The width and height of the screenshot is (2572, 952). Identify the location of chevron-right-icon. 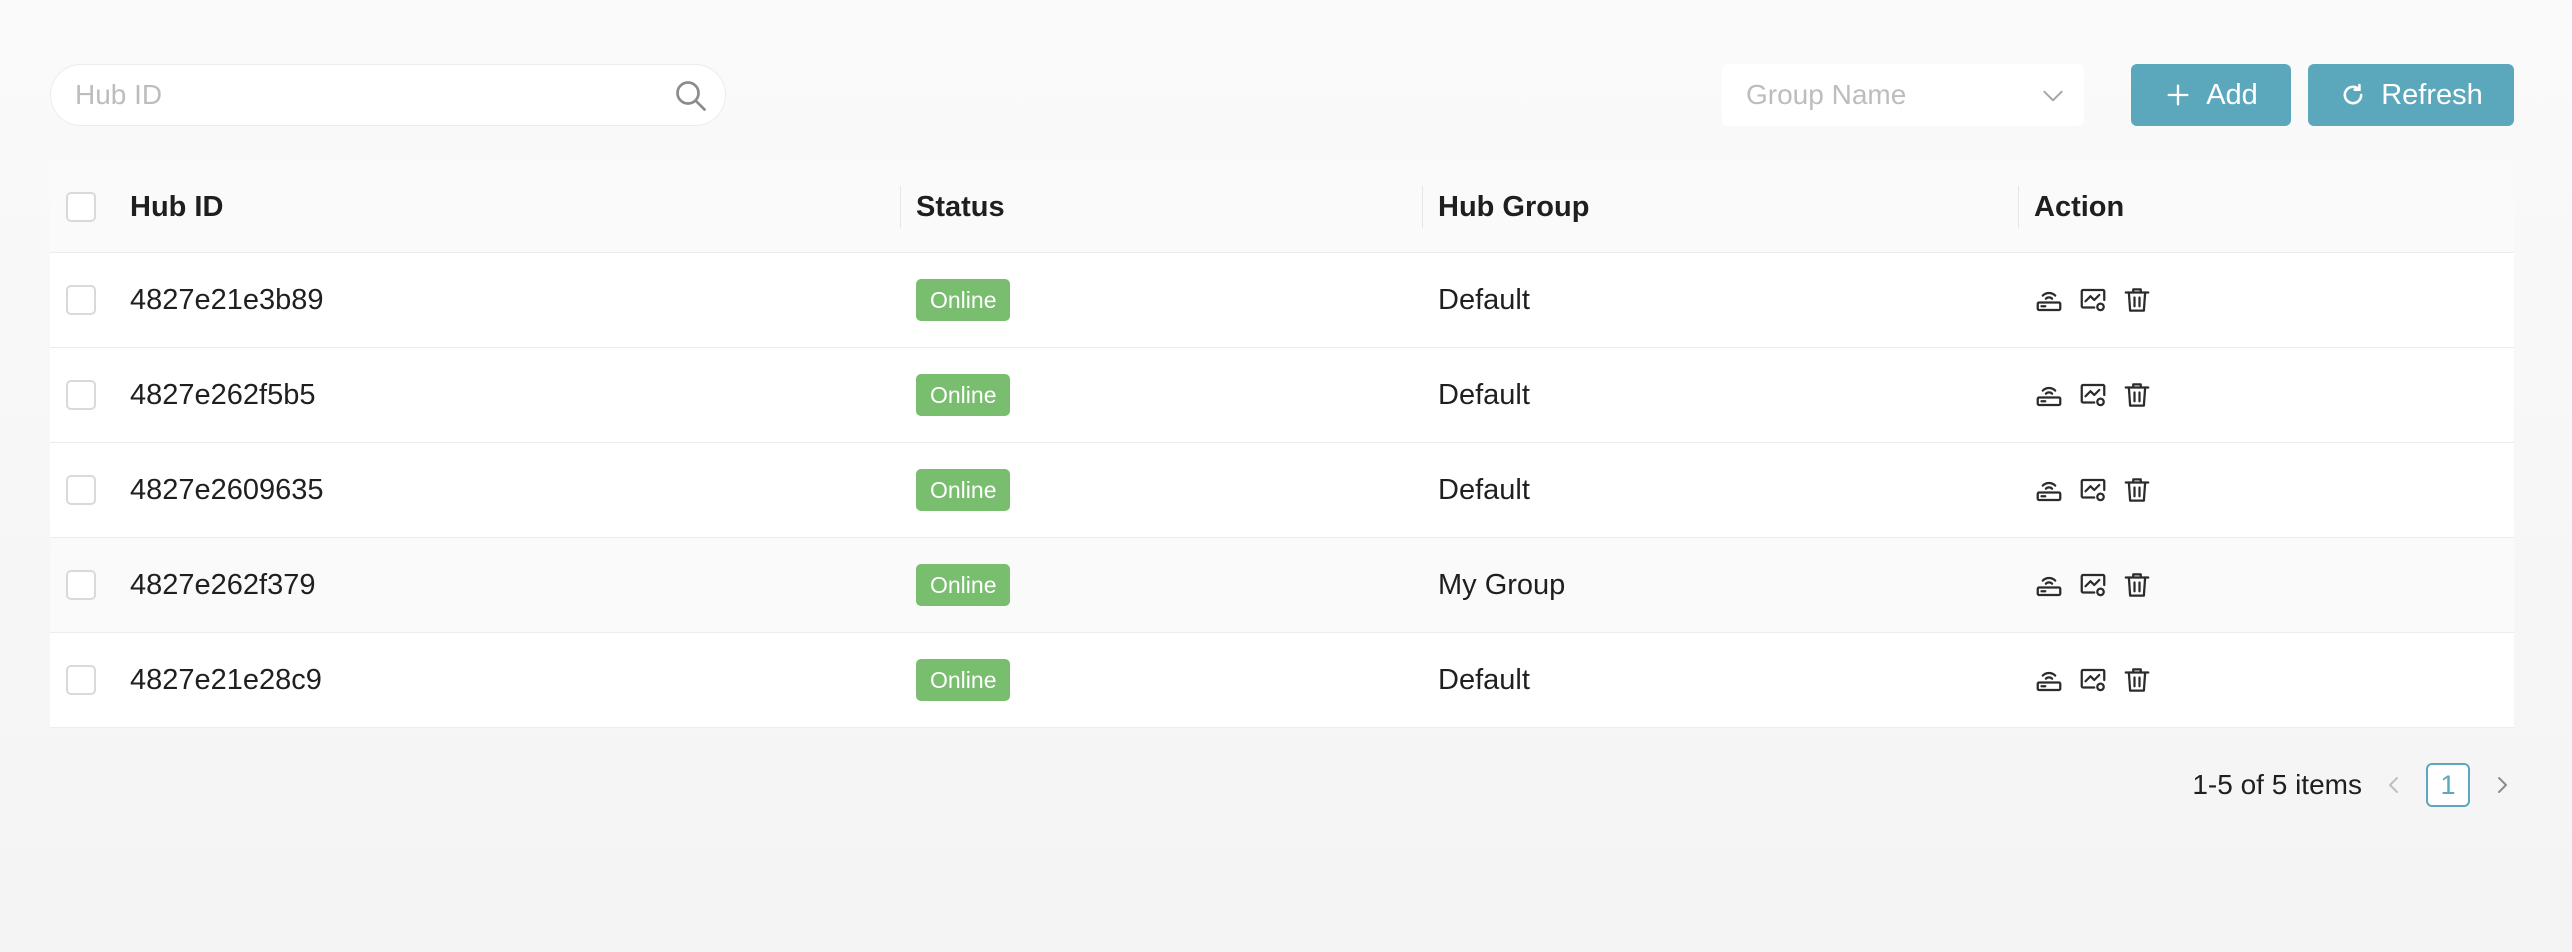
(2502, 785).